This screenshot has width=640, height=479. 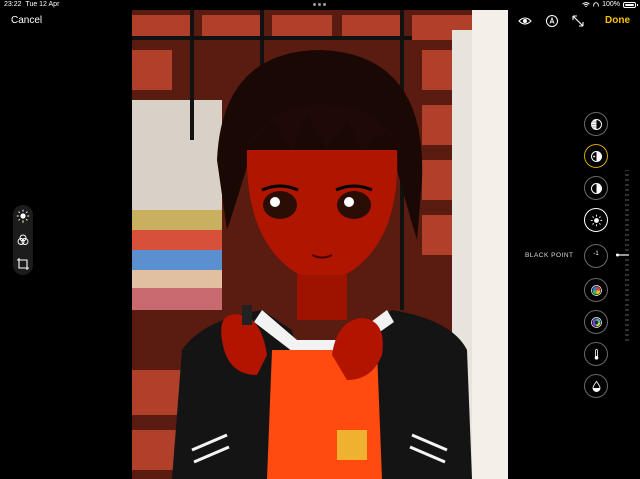 I want to click on brightness-button, so click(x=596, y=220).